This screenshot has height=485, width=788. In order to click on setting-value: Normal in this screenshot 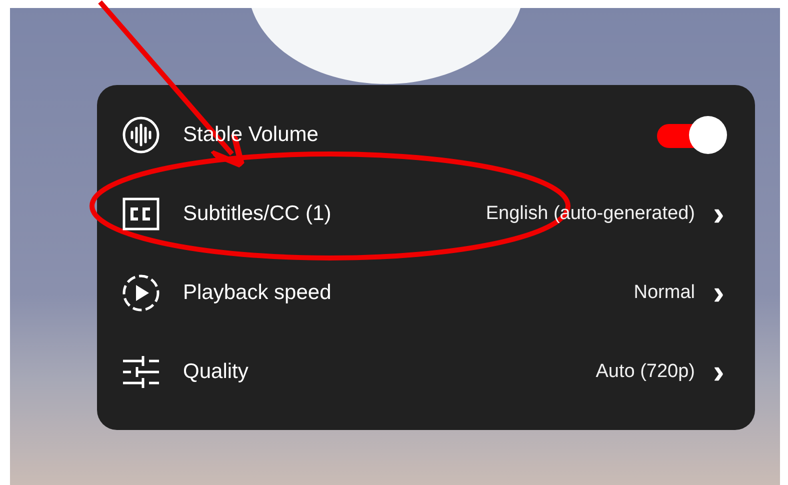, I will do `click(664, 293)`.